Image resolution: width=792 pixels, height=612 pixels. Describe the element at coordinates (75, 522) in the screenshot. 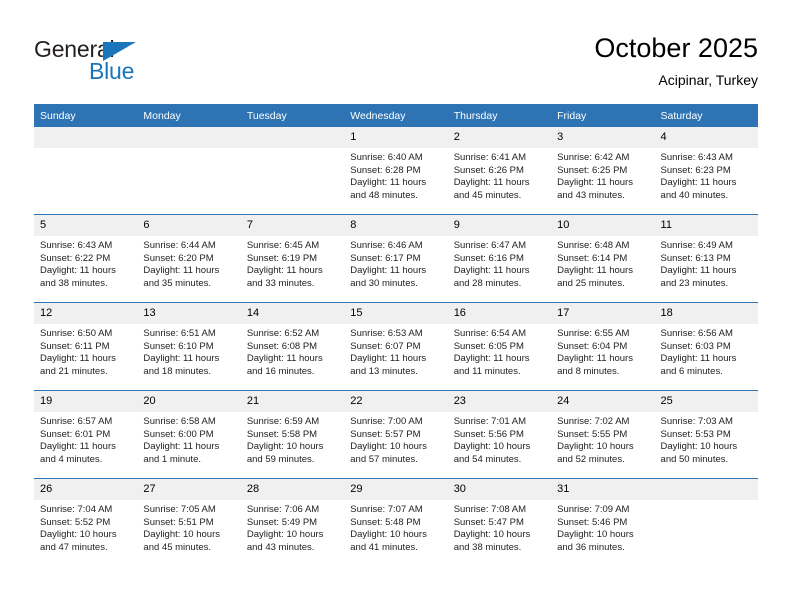

I see `sunset-text: Sunset: 5:52 PM` at that location.